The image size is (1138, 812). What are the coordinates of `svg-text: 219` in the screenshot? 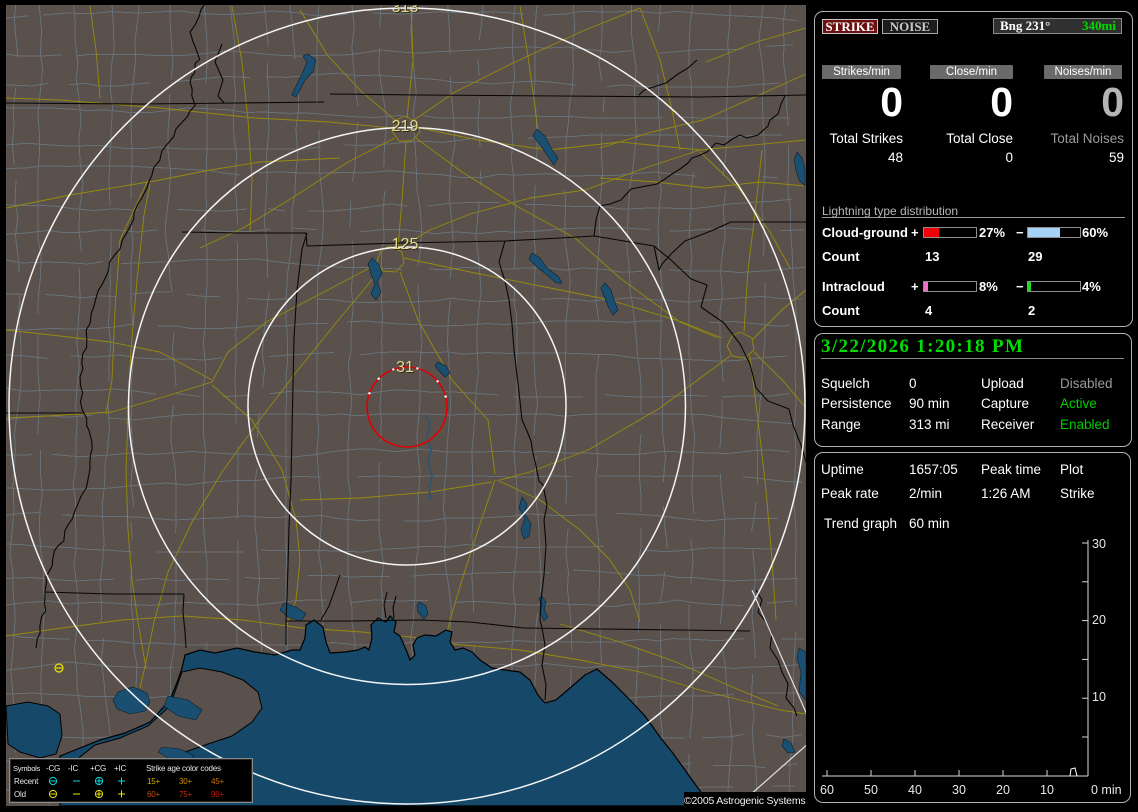 It's located at (405, 126).